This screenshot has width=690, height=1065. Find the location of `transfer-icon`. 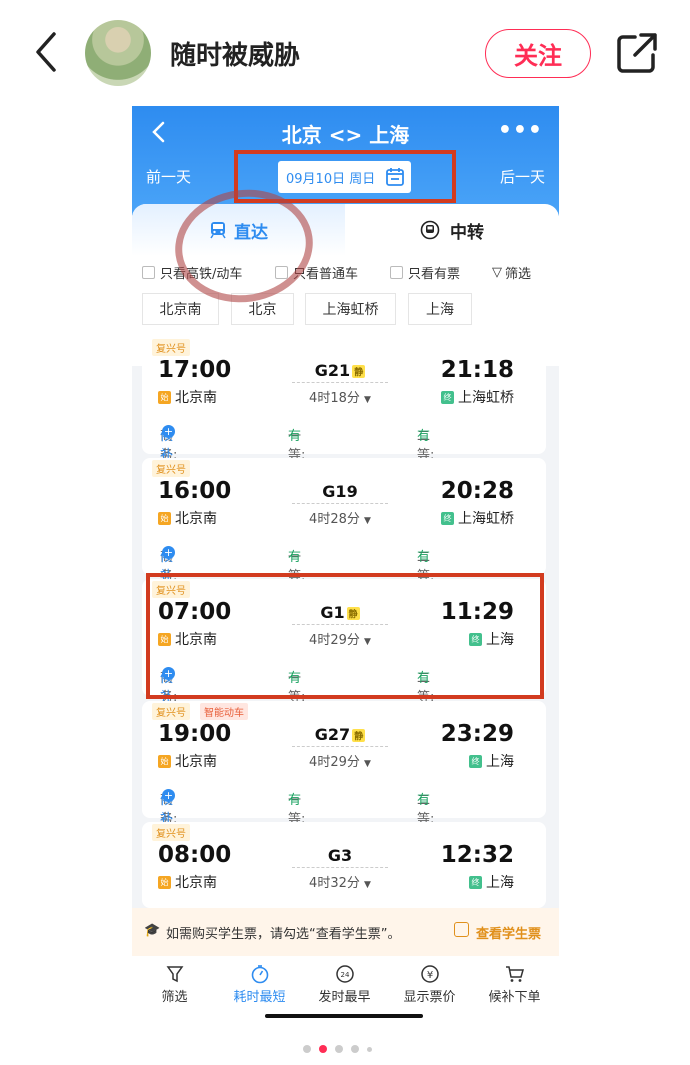

transfer-icon is located at coordinates (430, 230).